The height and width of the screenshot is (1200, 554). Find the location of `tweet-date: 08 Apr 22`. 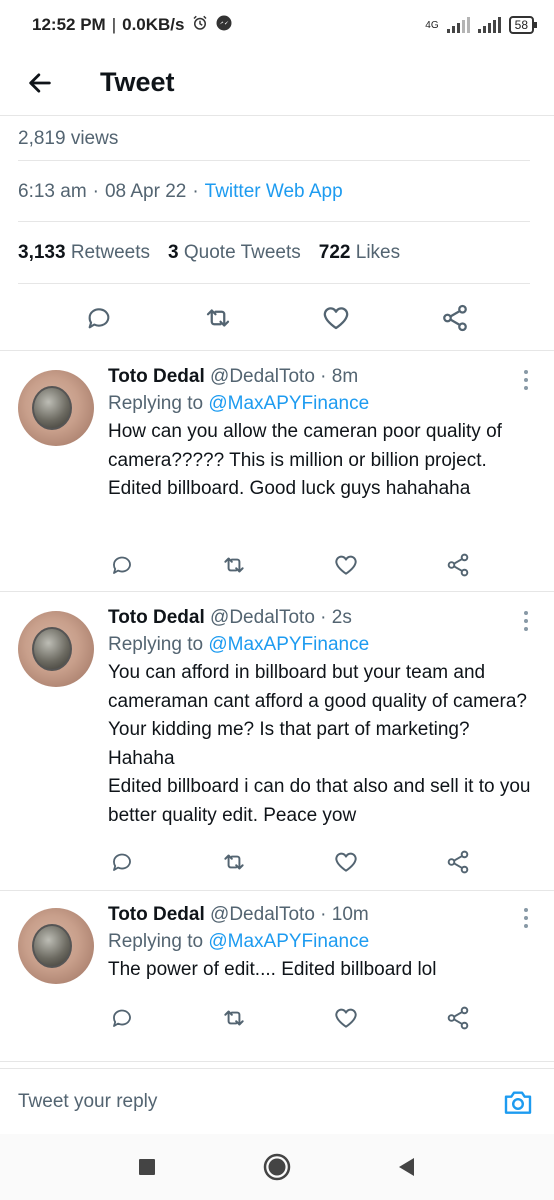

tweet-date: 08 Apr 22 is located at coordinates (145, 191).